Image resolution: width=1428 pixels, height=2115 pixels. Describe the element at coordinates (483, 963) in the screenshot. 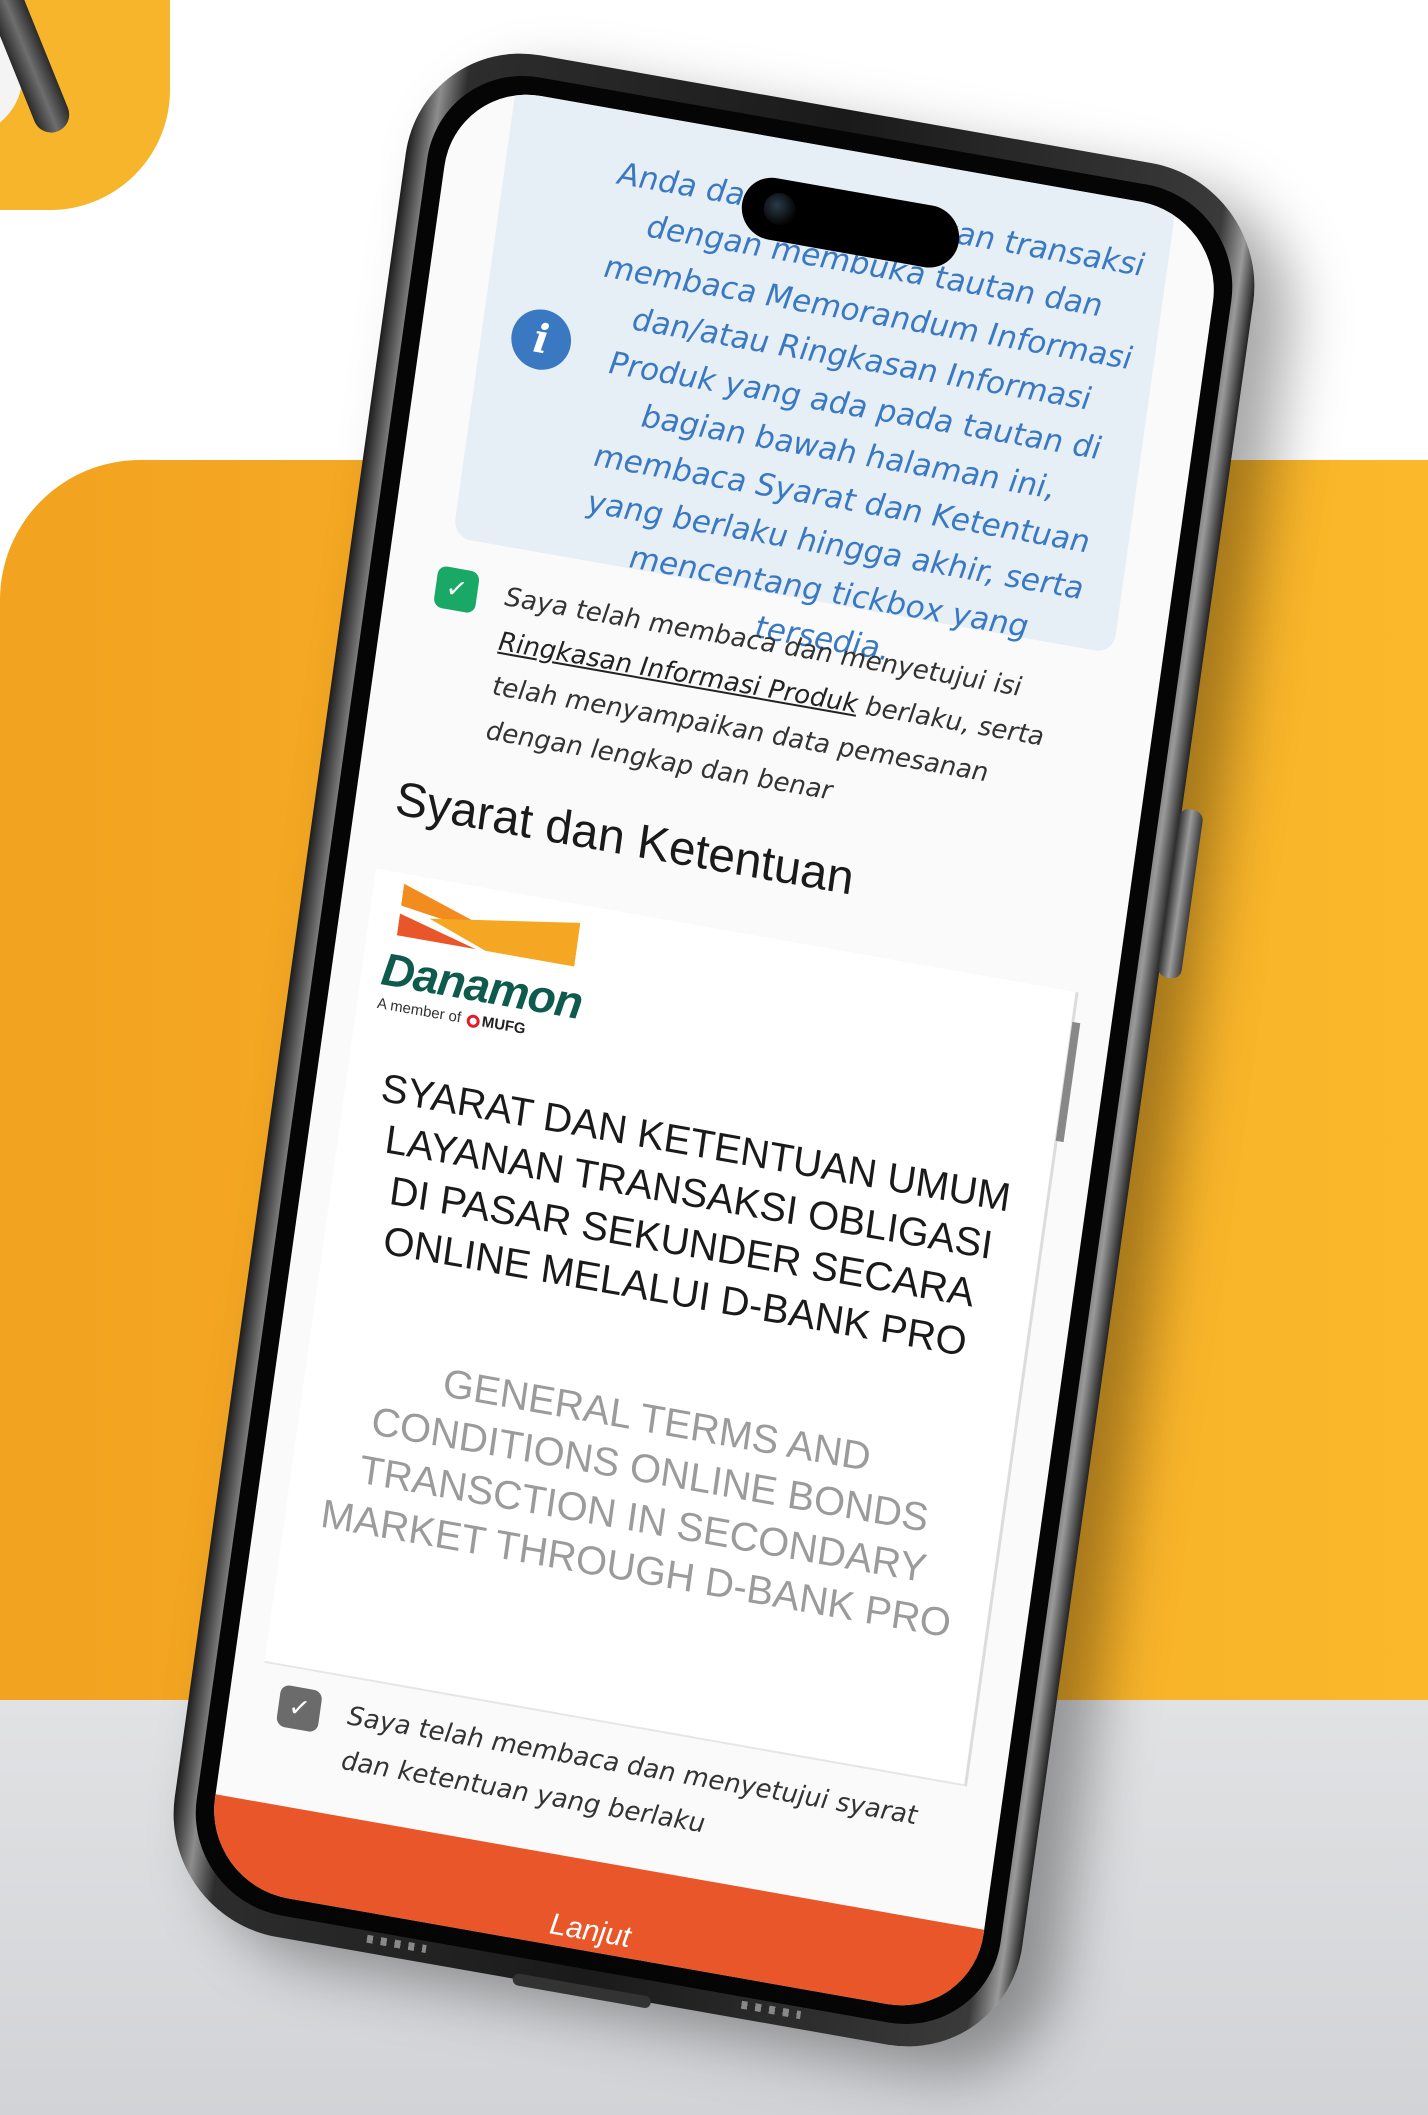

I see `danamon-logo: Danamon A member of MUFG` at that location.